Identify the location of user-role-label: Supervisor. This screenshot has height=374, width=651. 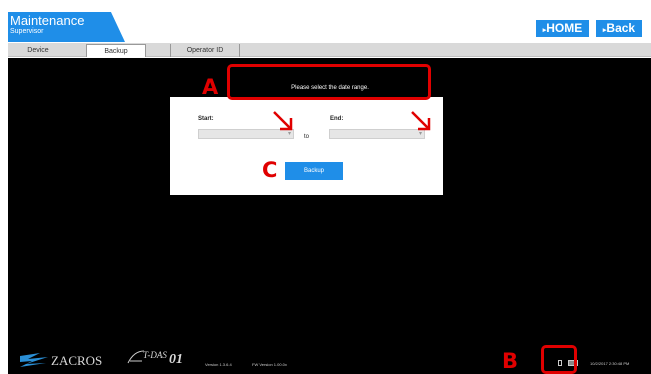
(27, 31).